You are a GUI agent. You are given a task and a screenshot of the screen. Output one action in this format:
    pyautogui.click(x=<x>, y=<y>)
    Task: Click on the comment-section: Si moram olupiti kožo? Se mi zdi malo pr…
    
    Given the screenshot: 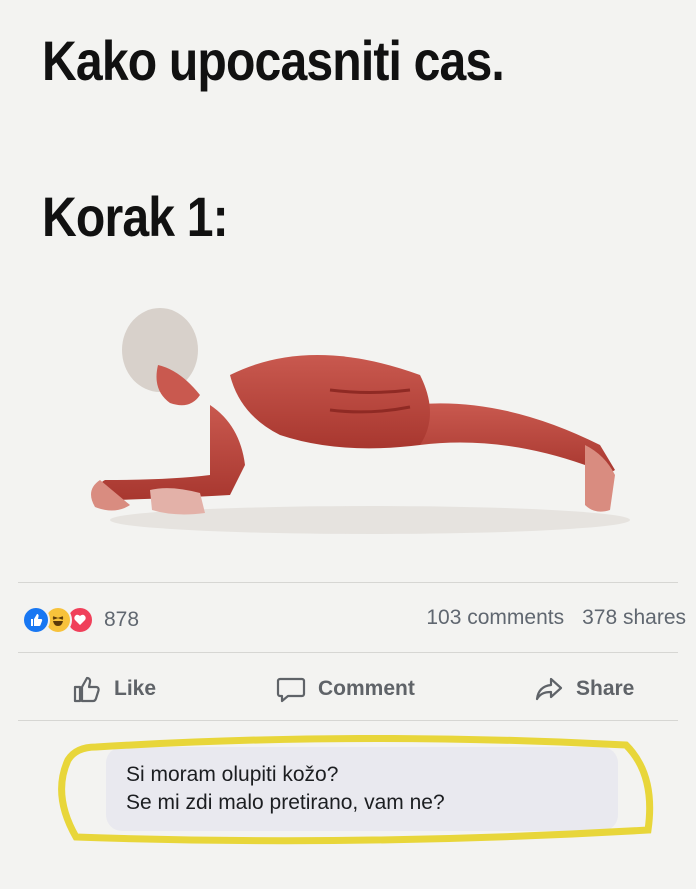 What is the action you would take?
    pyautogui.click(x=356, y=790)
    